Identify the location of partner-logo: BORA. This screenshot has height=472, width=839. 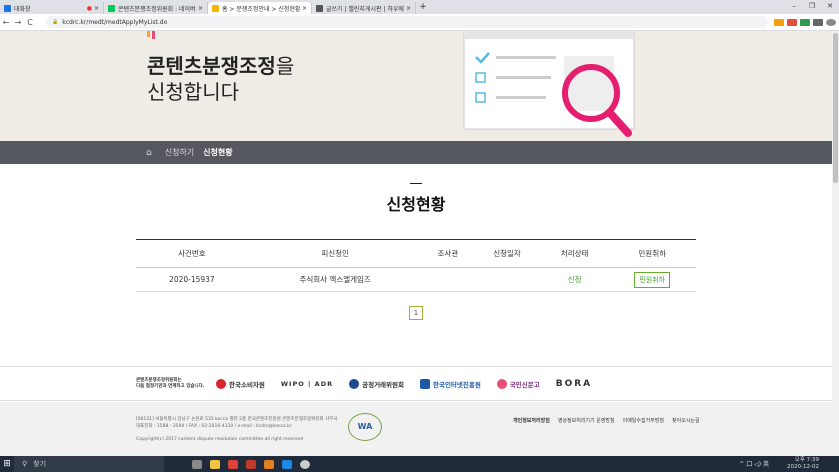
(574, 384).